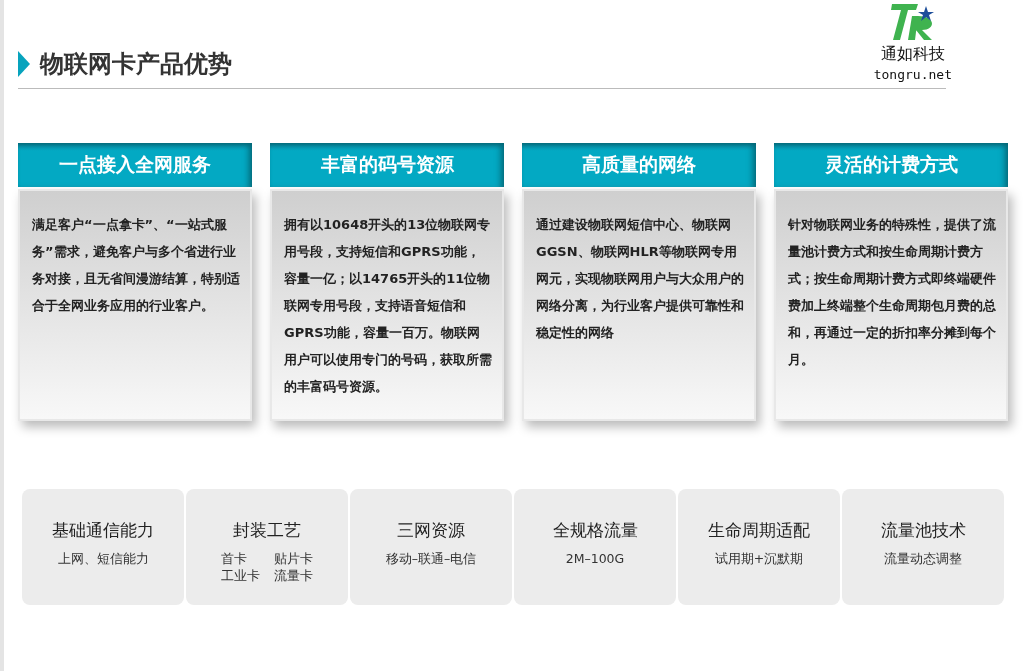 The width and height of the screenshot is (1029, 671). Describe the element at coordinates (136, 265) in the screenshot. I see `card-description: 满足客户“一点拿卡”、“一站式服务”需求，避免客户与多个省进行业务对接，且无省间漫游结算，特别适合于全网业务应用的行业客户。` at that location.